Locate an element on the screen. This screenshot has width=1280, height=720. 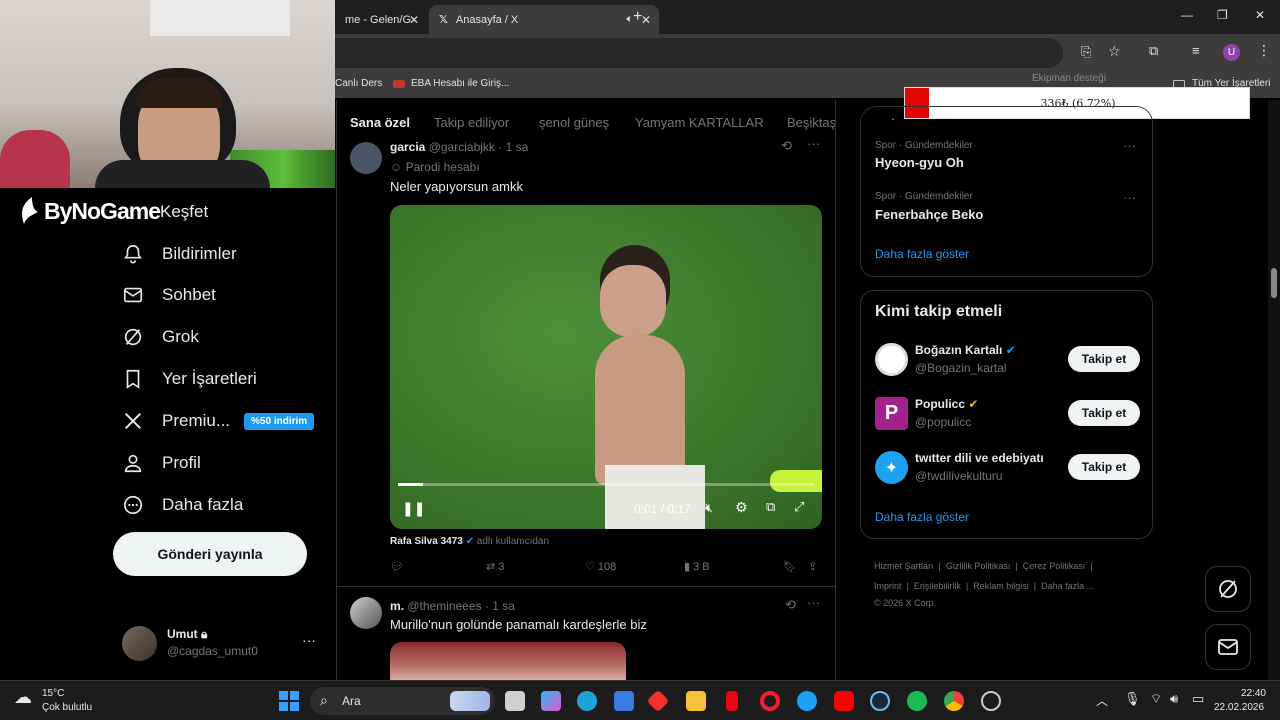
steam-icon is located at coordinates (880, 701).